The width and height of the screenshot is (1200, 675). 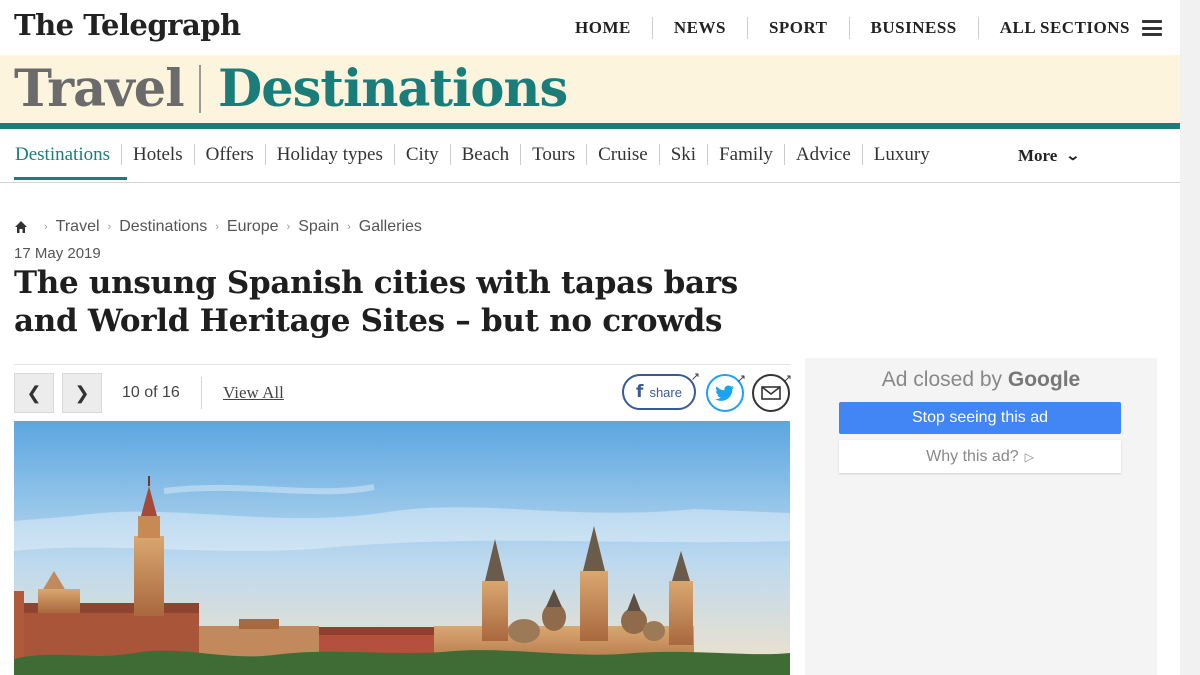 I want to click on breadcrumb-spain: Spain, so click(x=318, y=227).